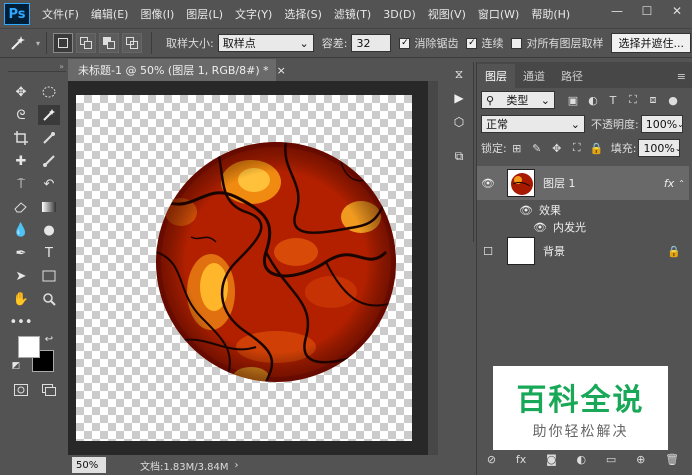 The width and height of the screenshot is (692, 475). What do you see at coordinates (399, 14) in the screenshot?
I see `menu-3d: 3D(D)` at bounding box center [399, 14].